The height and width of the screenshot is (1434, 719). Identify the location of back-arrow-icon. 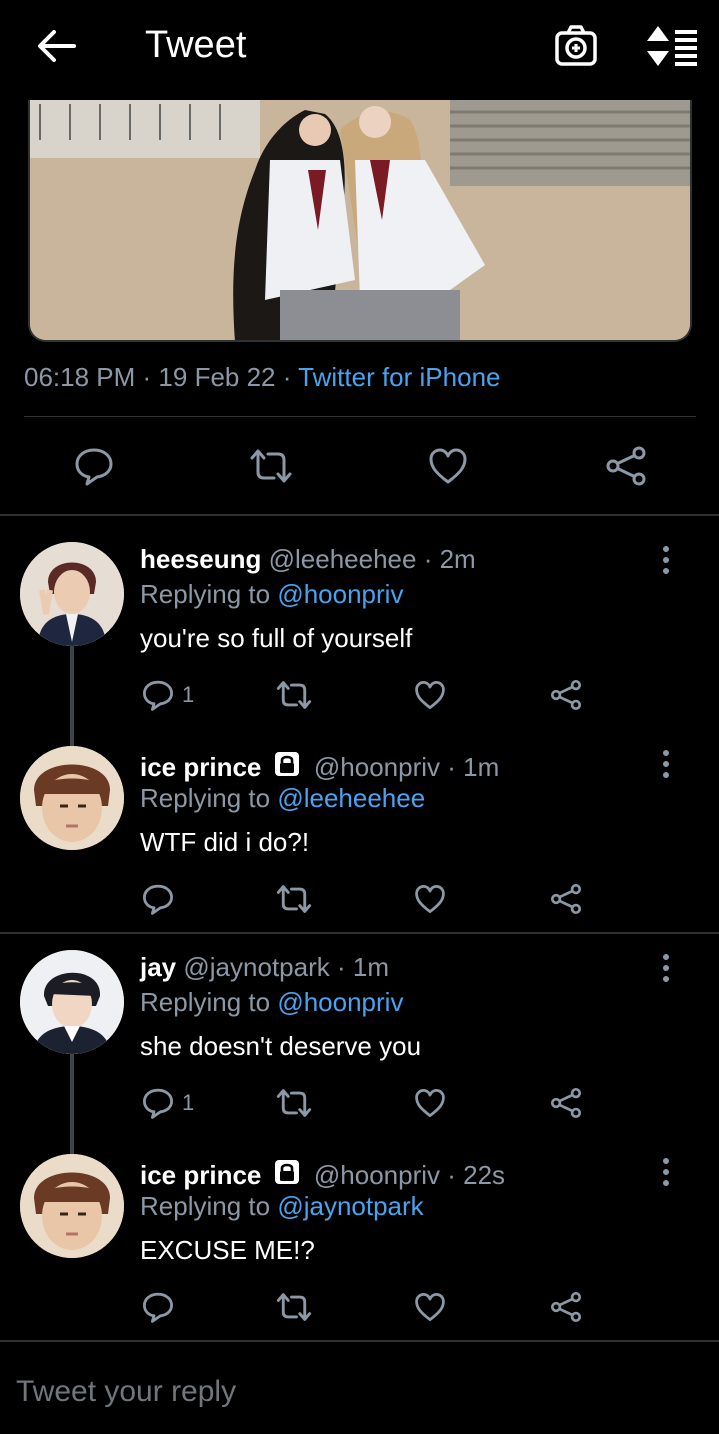
(57, 46).